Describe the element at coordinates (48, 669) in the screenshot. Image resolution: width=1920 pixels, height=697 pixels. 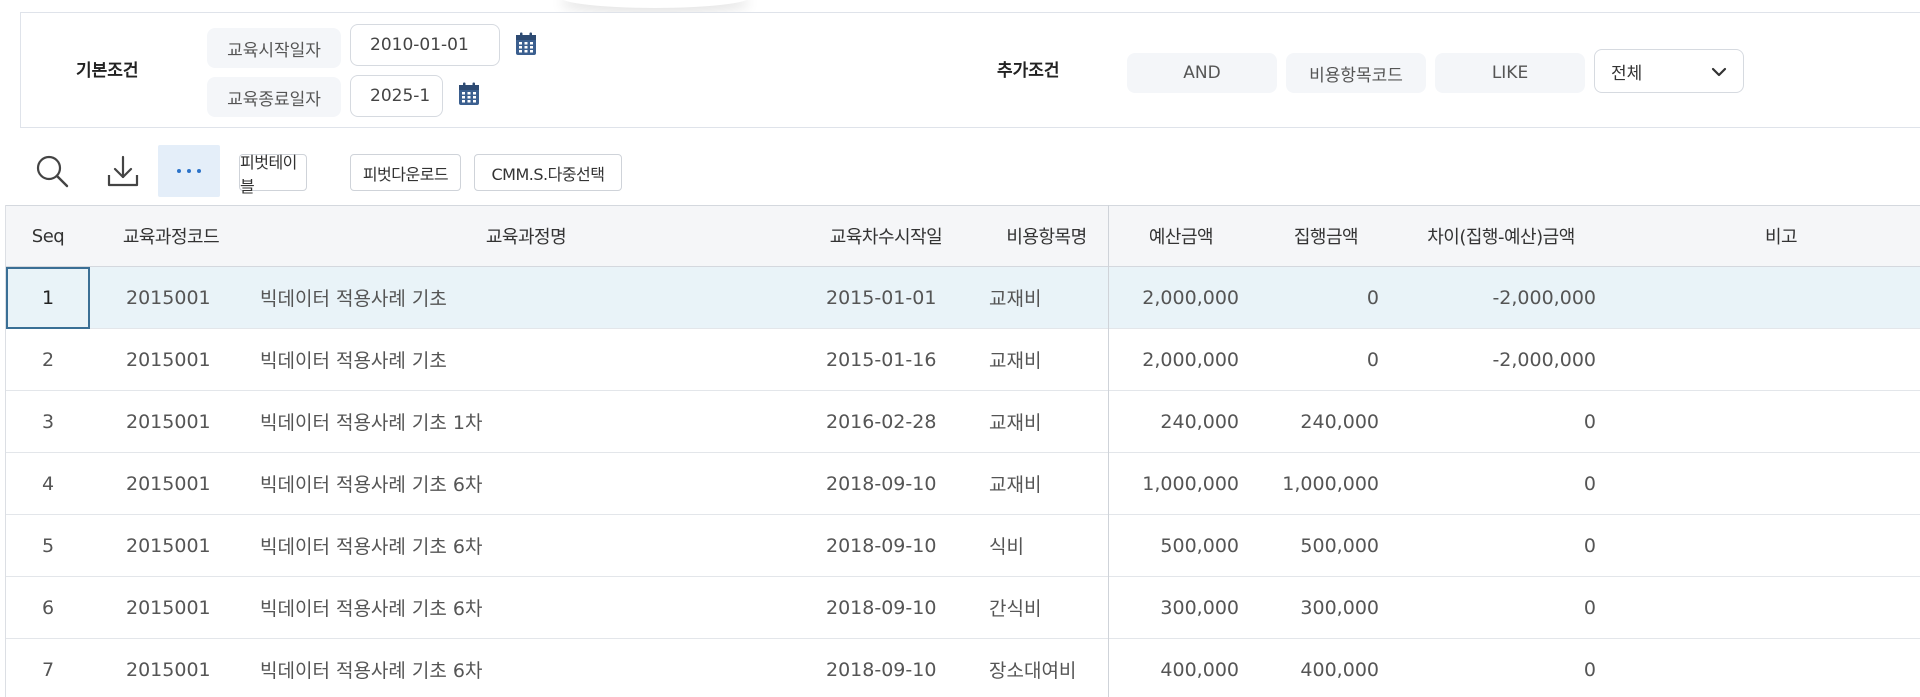
I see `cell-seq: 7` at that location.